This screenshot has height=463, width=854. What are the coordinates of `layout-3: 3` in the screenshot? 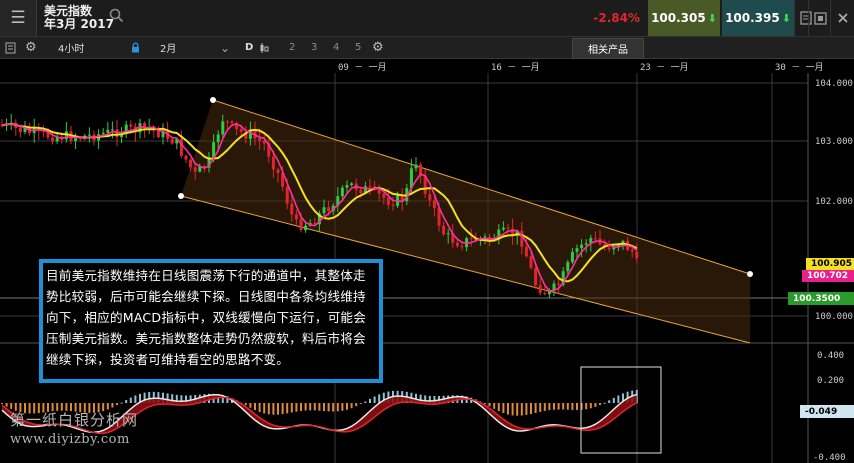 It's located at (314, 47).